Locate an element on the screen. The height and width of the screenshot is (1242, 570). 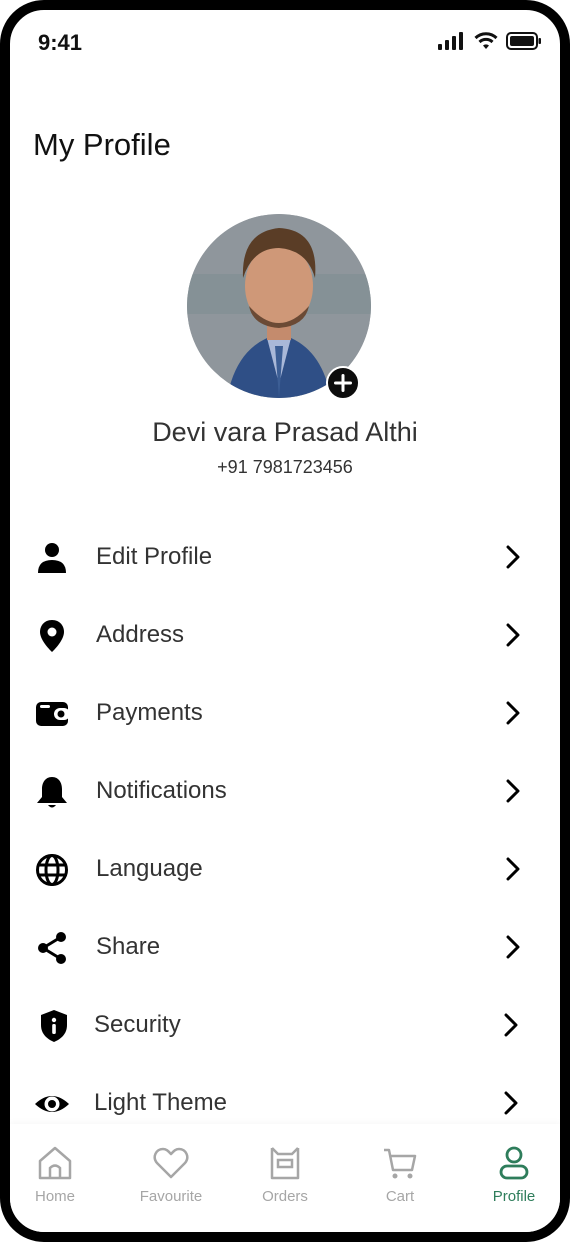
menu-item-share: Share is located at coordinates (285, 947).